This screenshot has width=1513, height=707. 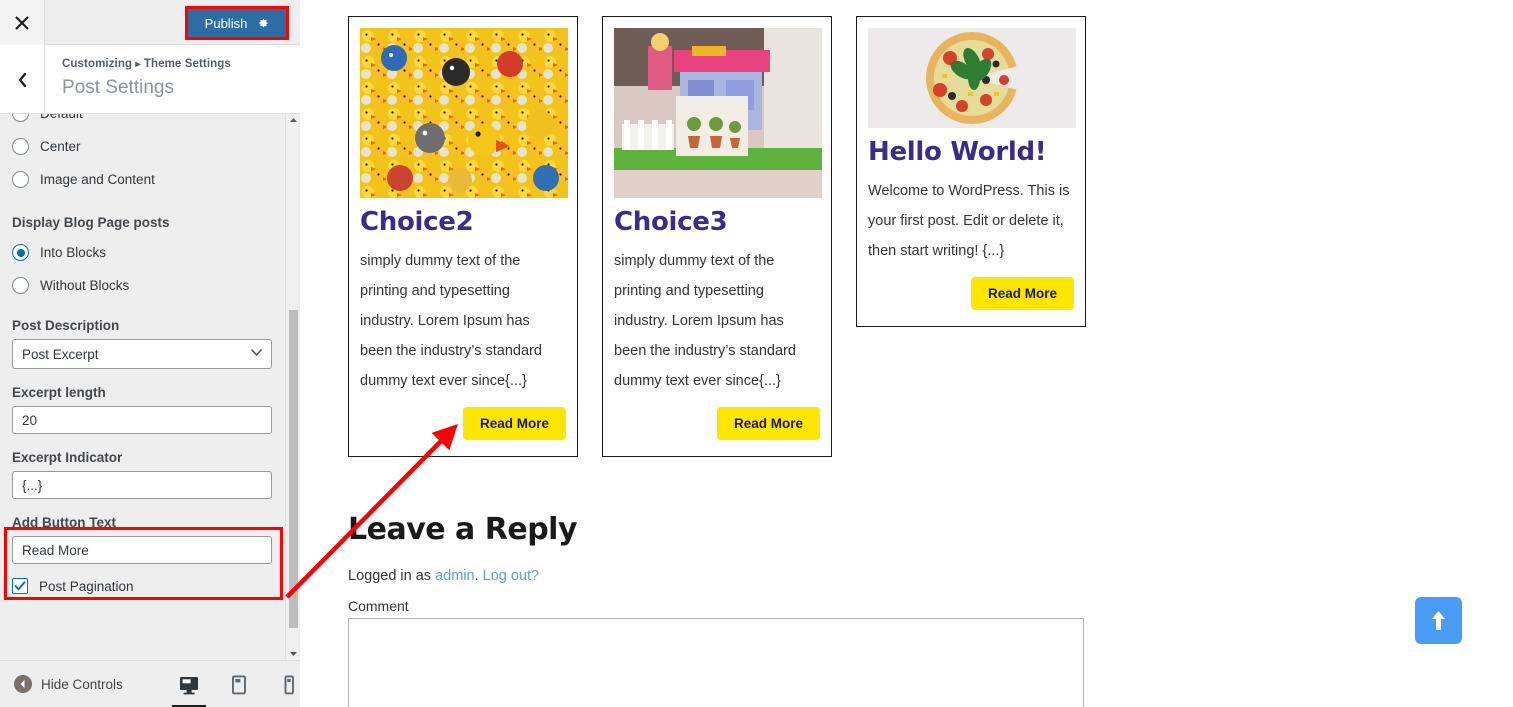 What do you see at coordinates (511, 576) in the screenshot?
I see `log-out-link: Log out?` at bounding box center [511, 576].